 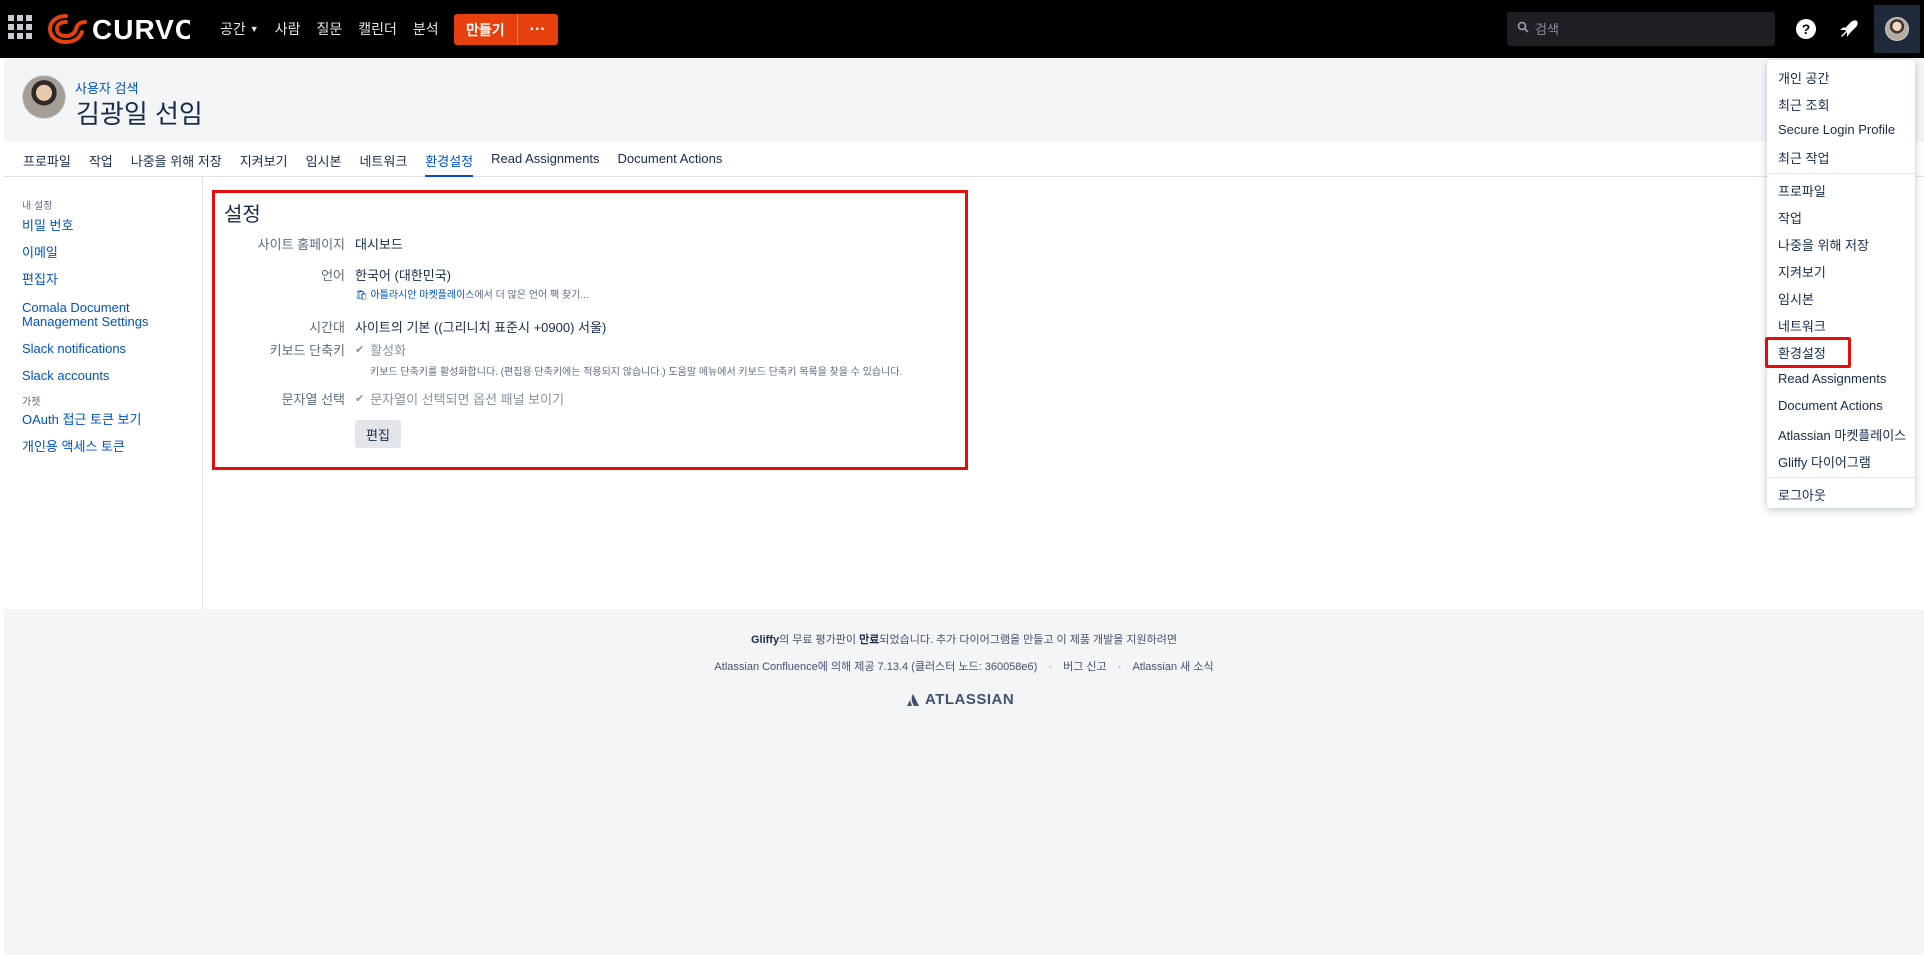 I want to click on nav-questions-label: 질문, so click(x=329, y=29).